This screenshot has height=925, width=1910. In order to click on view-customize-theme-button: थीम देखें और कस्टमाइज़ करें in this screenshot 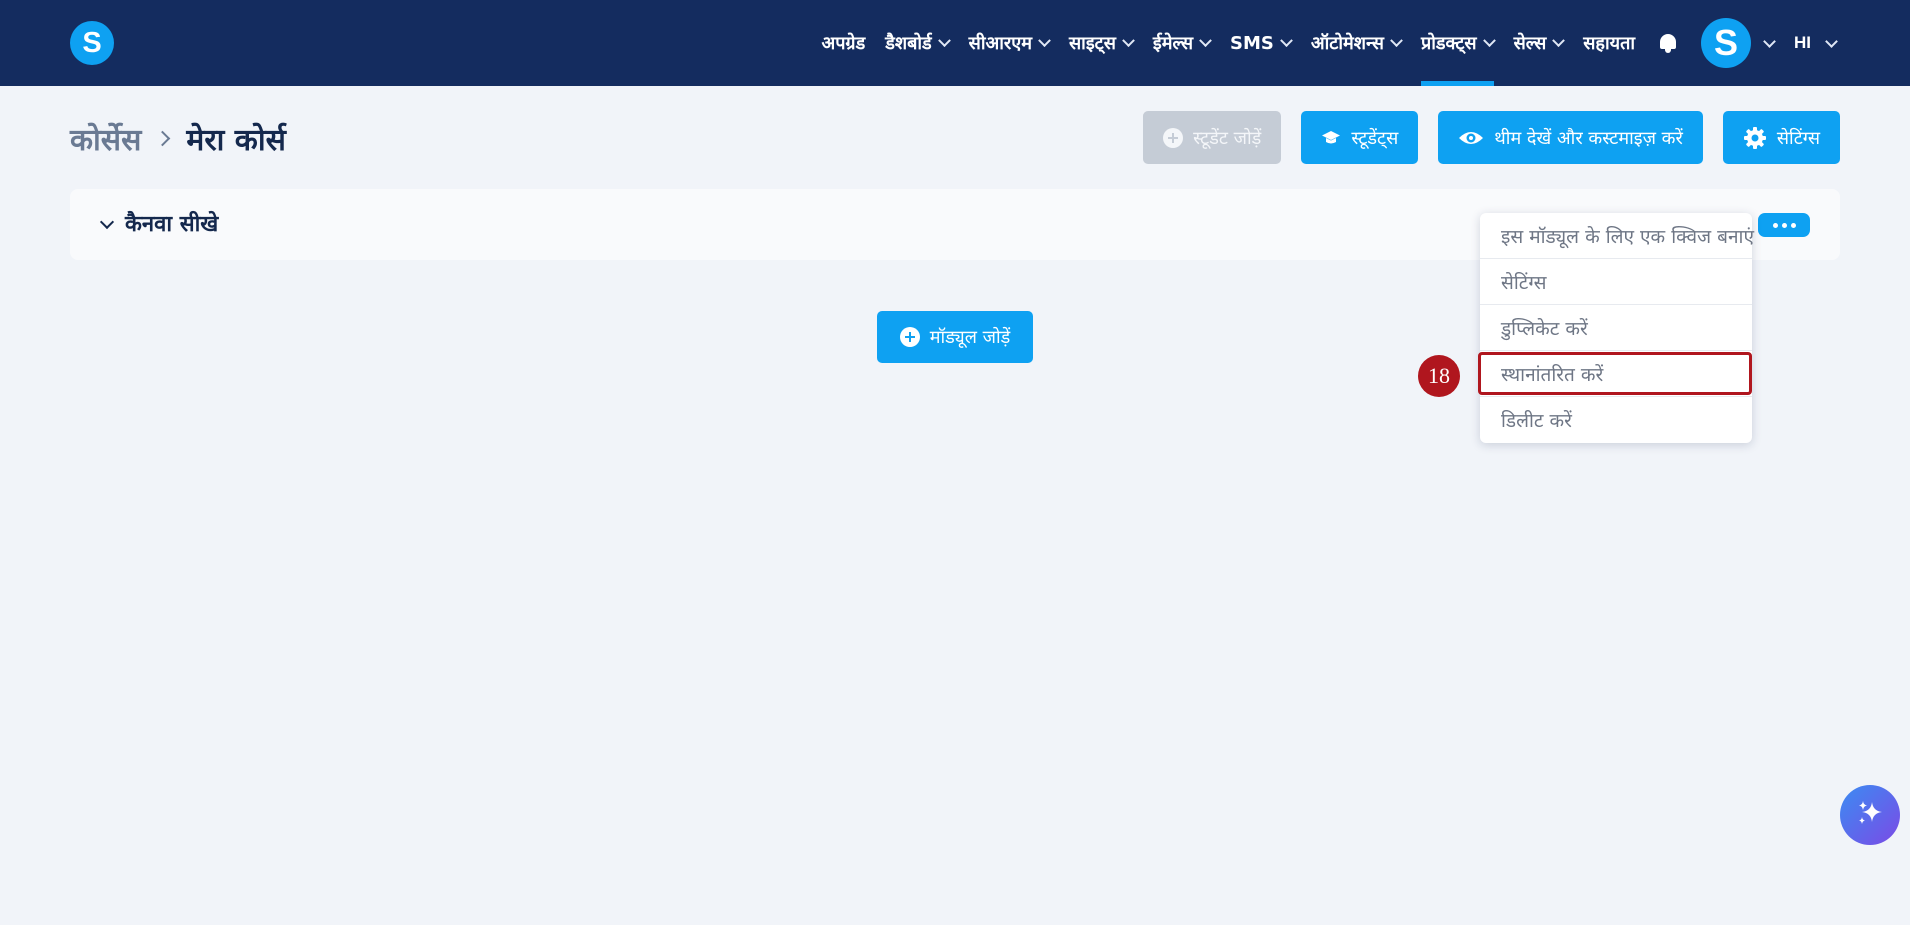, I will do `click(1570, 137)`.